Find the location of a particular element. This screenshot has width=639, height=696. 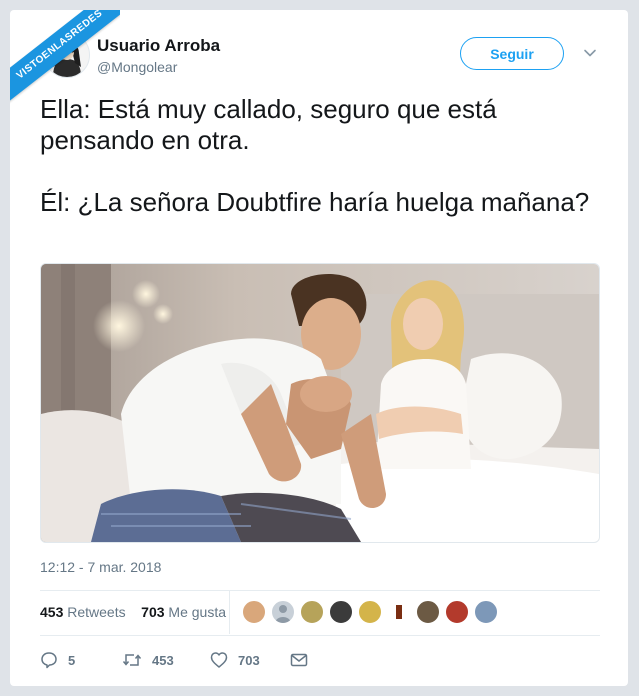

stats-separator is located at coordinates (229, 612).